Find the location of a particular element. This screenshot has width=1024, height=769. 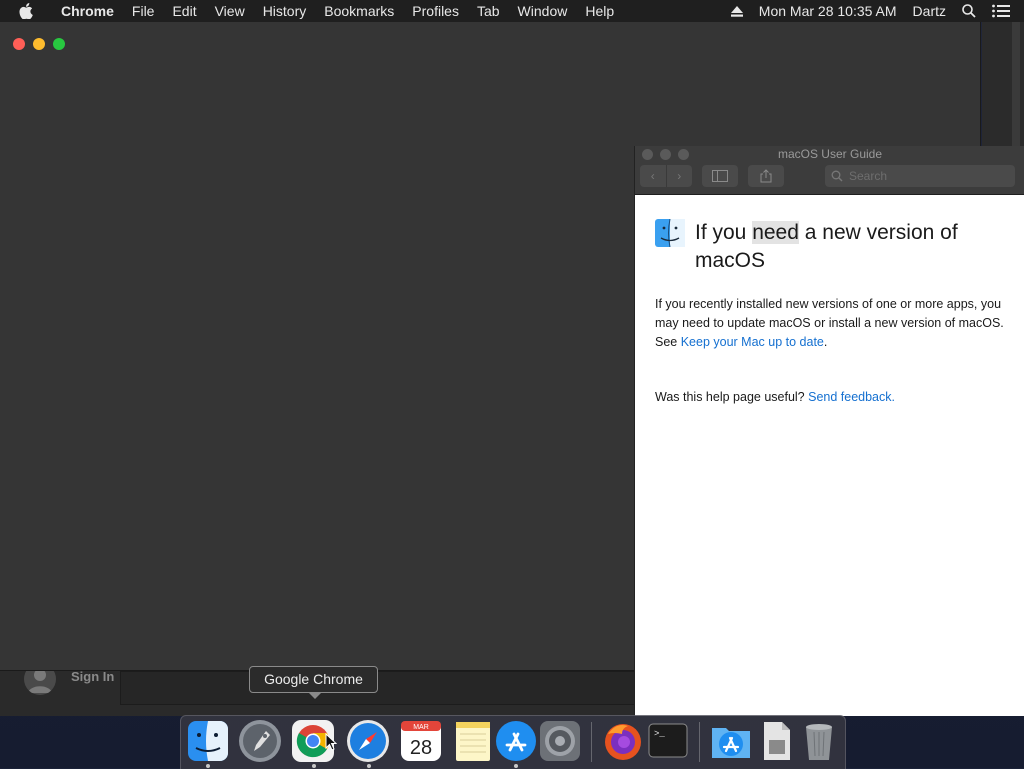

tooltip-arrow is located at coordinates (315, 695).